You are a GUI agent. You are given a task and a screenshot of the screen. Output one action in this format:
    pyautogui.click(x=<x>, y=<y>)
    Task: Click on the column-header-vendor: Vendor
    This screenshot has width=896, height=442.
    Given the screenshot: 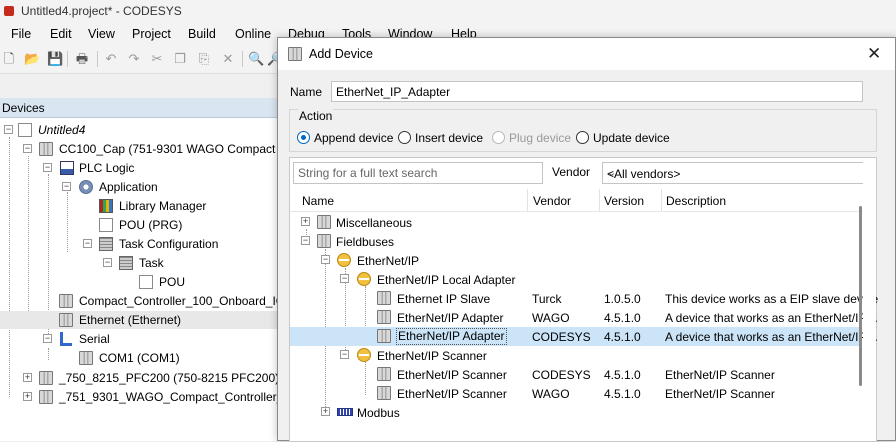 What is the action you would take?
    pyautogui.click(x=552, y=201)
    